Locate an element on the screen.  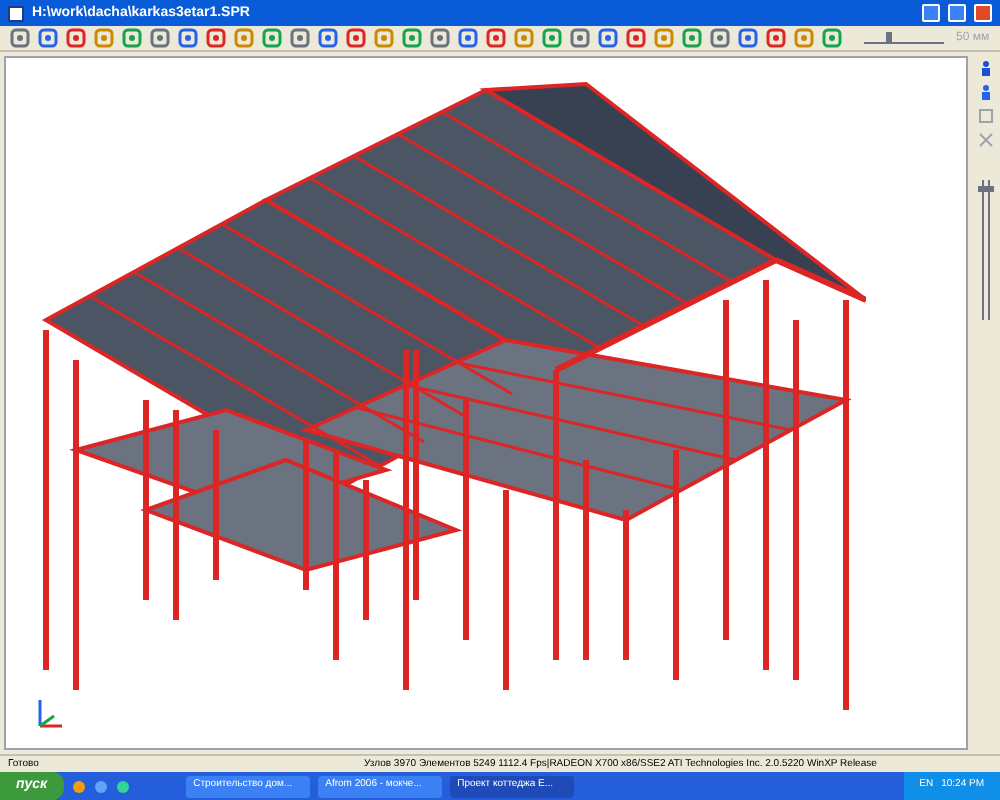
maximize-button is located at coordinates (957, 13).